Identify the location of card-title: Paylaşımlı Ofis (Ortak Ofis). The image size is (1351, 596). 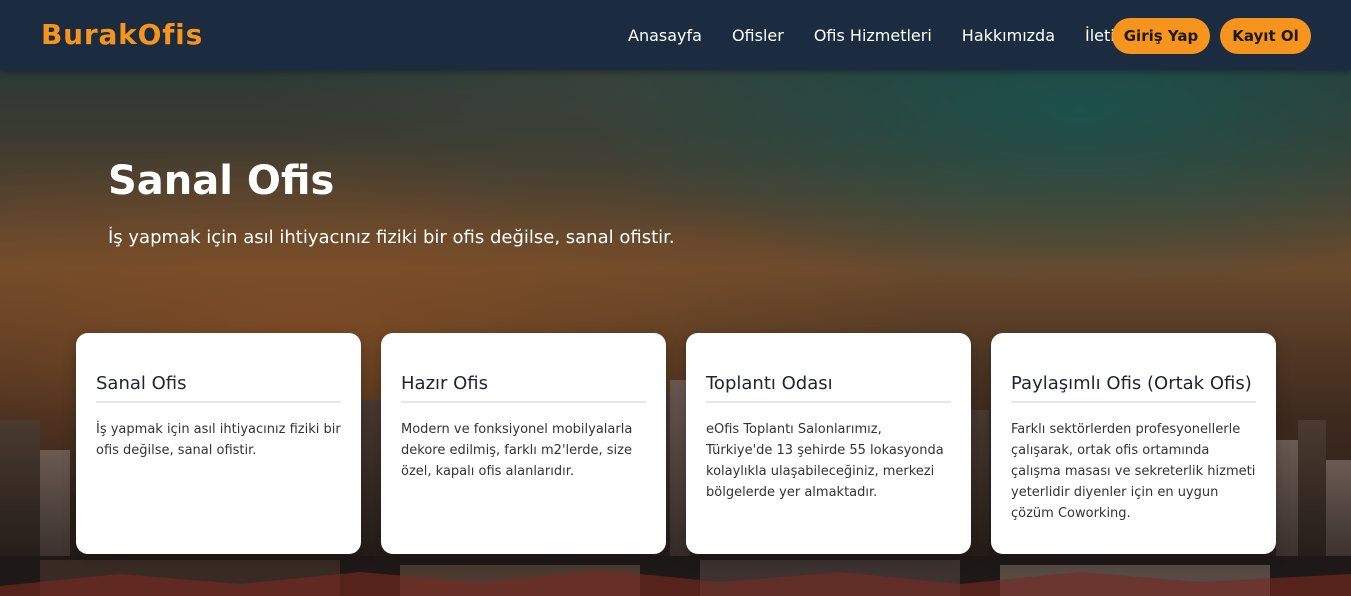
(1133, 388).